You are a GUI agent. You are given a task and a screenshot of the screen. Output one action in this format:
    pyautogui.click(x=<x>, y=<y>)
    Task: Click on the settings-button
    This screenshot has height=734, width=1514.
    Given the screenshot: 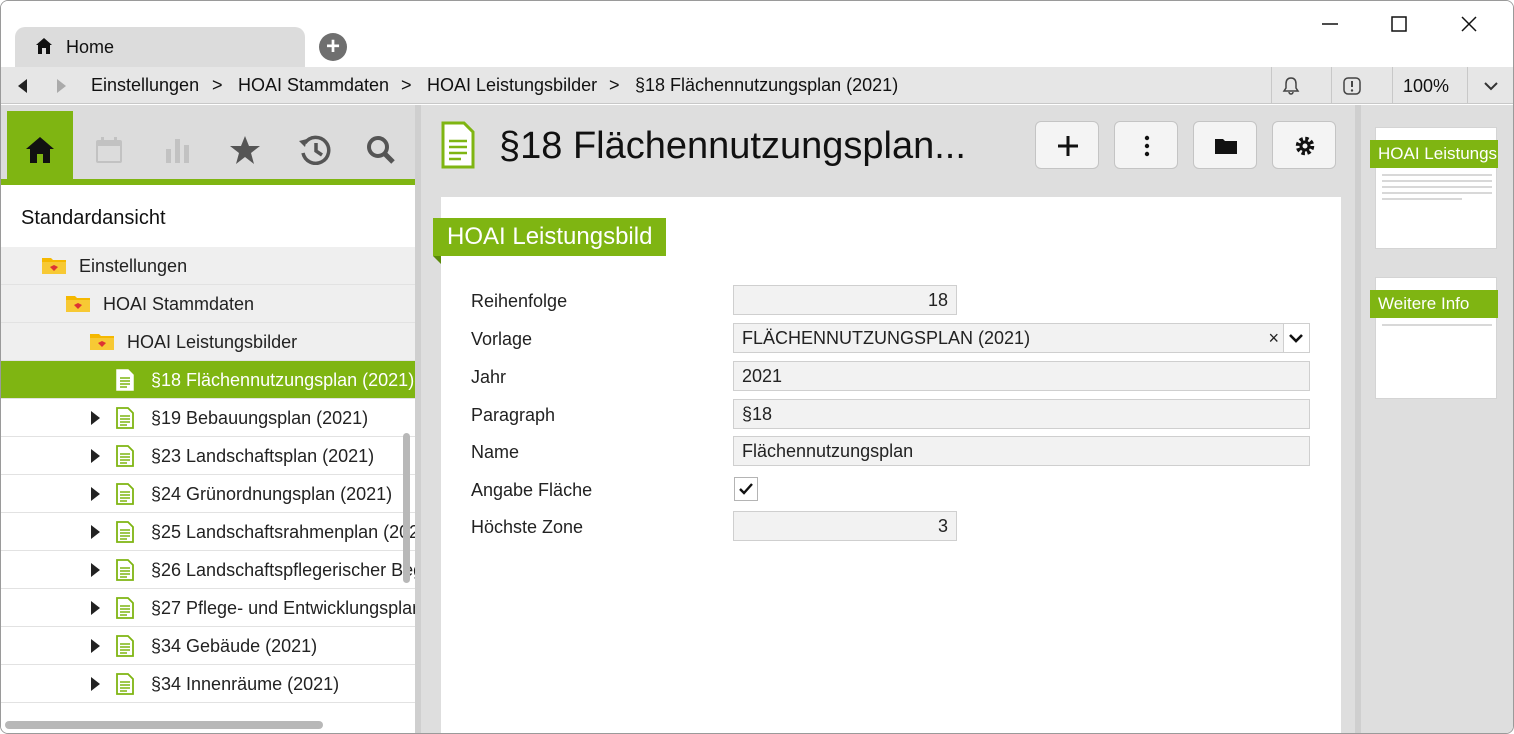 What is the action you would take?
    pyautogui.click(x=1304, y=145)
    